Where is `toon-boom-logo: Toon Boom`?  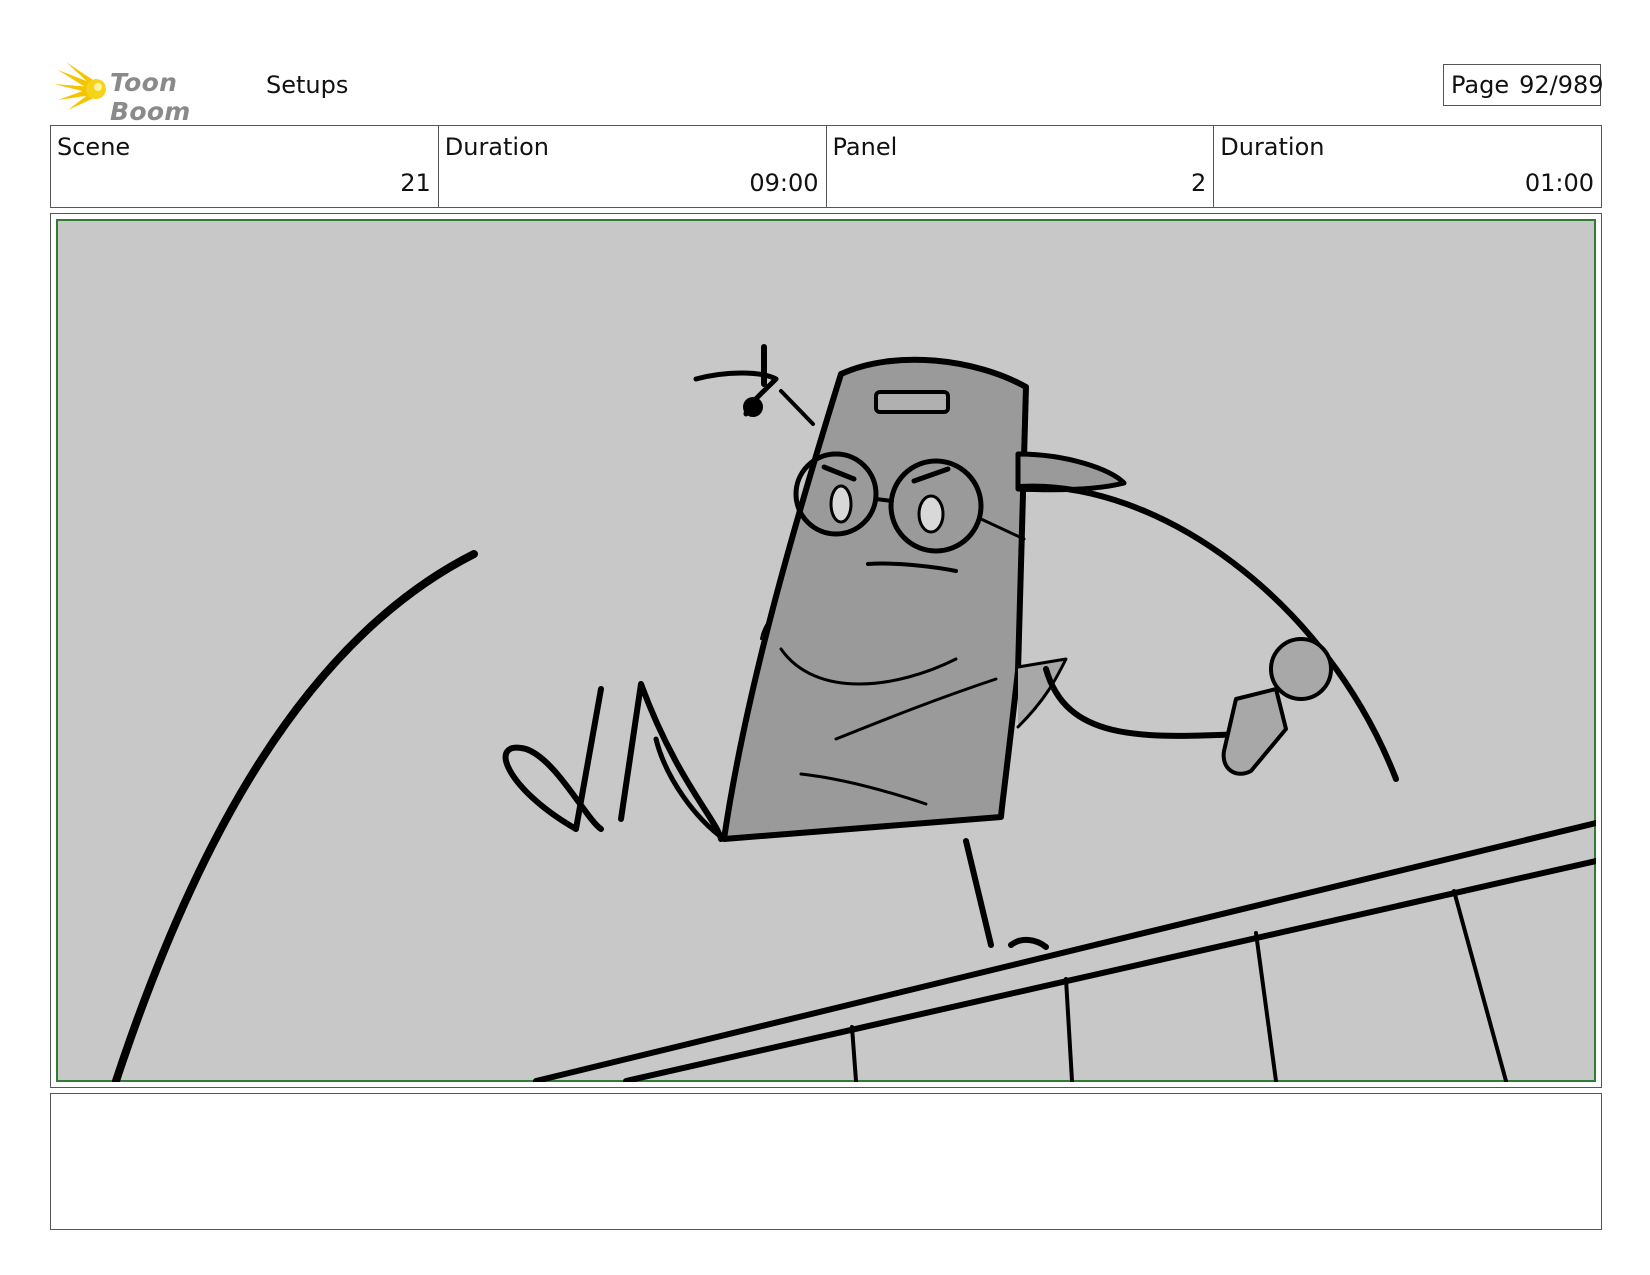 toon-boom-logo: Toon Boom is located at coordinates (159, 93).